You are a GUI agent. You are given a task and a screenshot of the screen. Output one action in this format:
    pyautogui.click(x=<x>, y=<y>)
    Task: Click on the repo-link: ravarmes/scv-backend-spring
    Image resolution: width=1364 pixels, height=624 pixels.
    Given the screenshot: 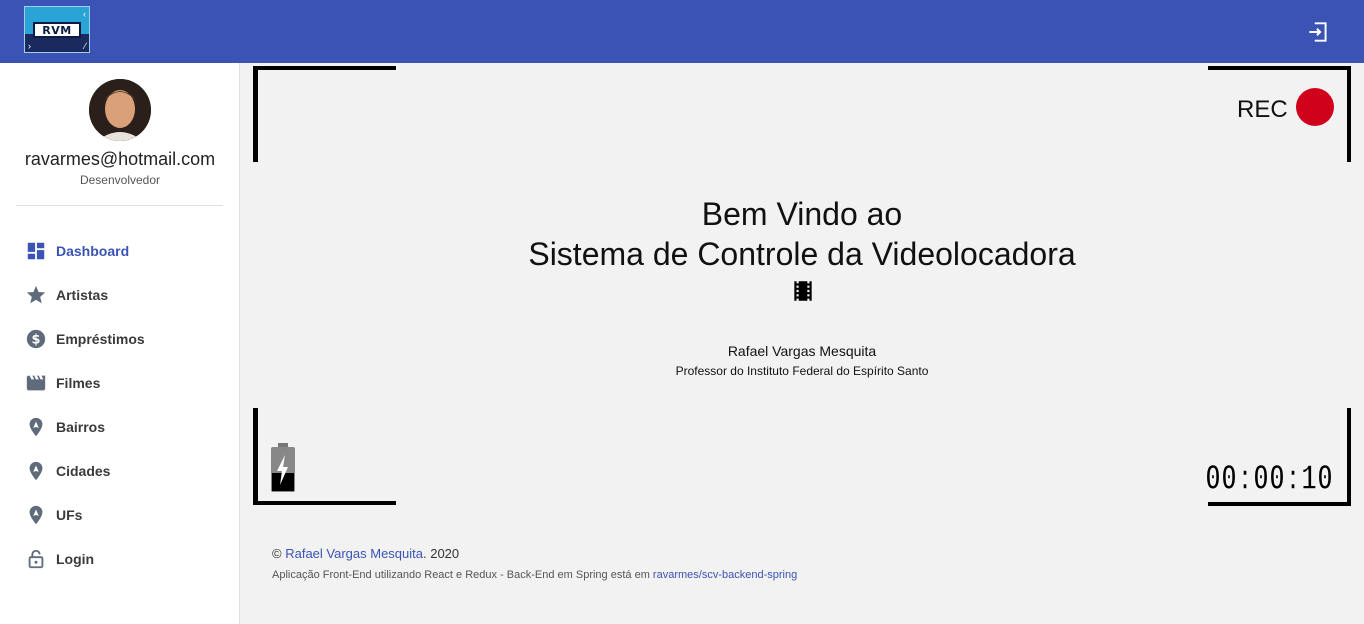 What is the action you would take?
    pyautogui.click(x=725, y=575)
    